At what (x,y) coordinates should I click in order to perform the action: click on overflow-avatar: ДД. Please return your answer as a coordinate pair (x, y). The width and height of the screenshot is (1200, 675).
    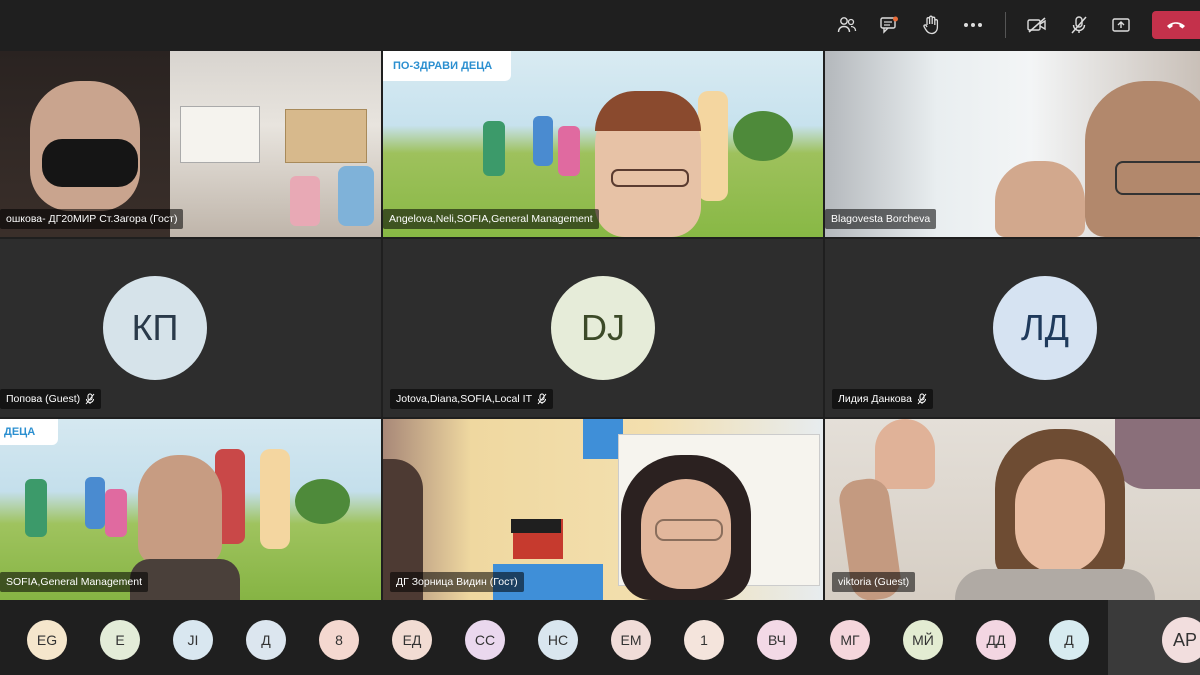
    Looking at the image, I should click on (996, 640).